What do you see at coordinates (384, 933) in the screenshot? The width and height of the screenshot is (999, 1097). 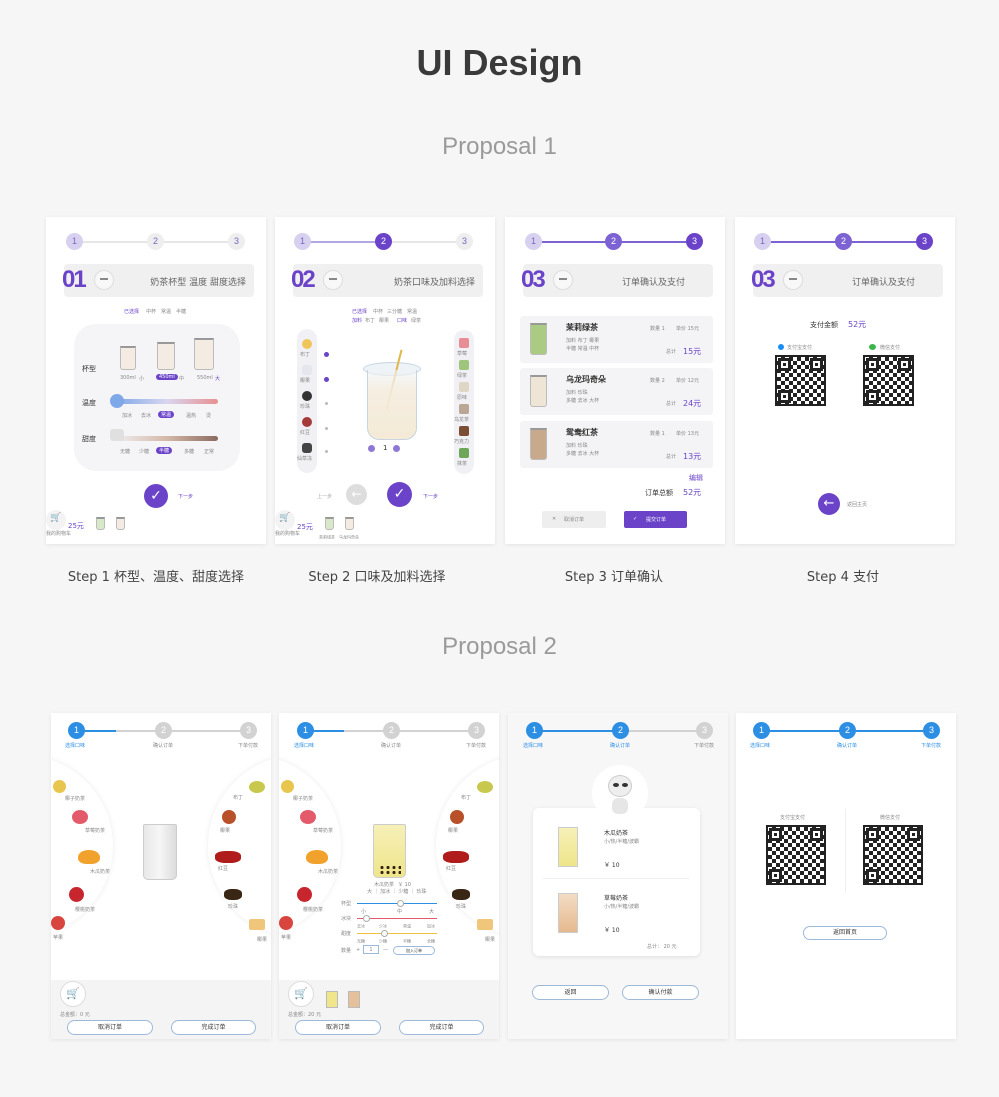 I see `sweet-thumb` at bounding box center [384, 933].